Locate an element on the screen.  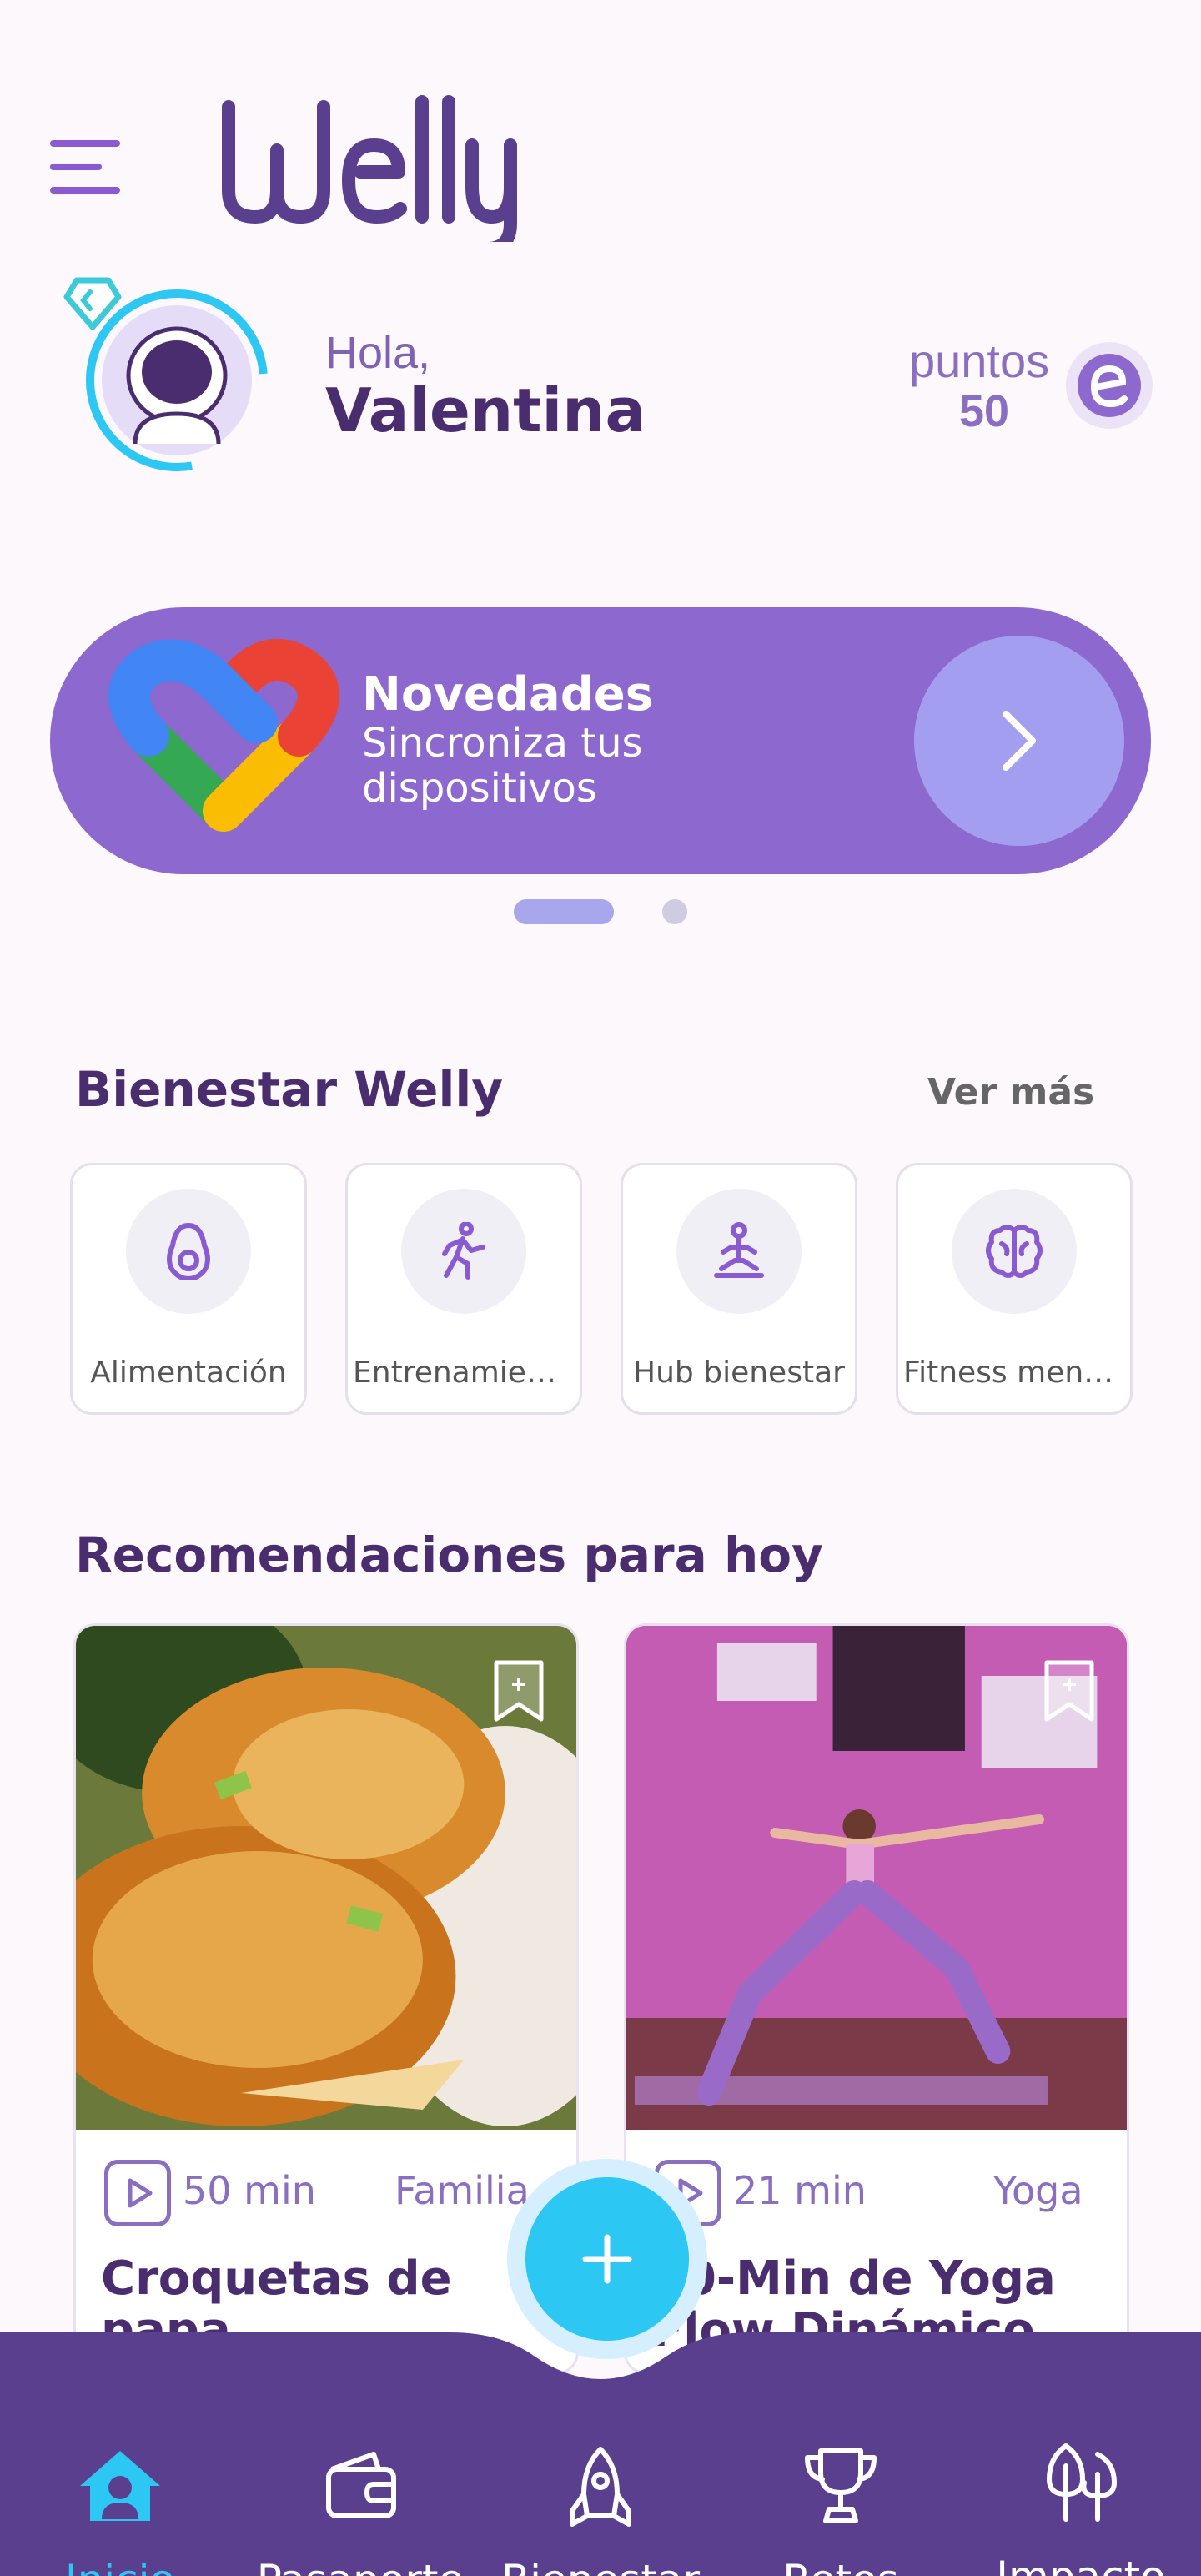
wellness-tile-nutrition: Alimentación is located at coordinates (189, 1289).